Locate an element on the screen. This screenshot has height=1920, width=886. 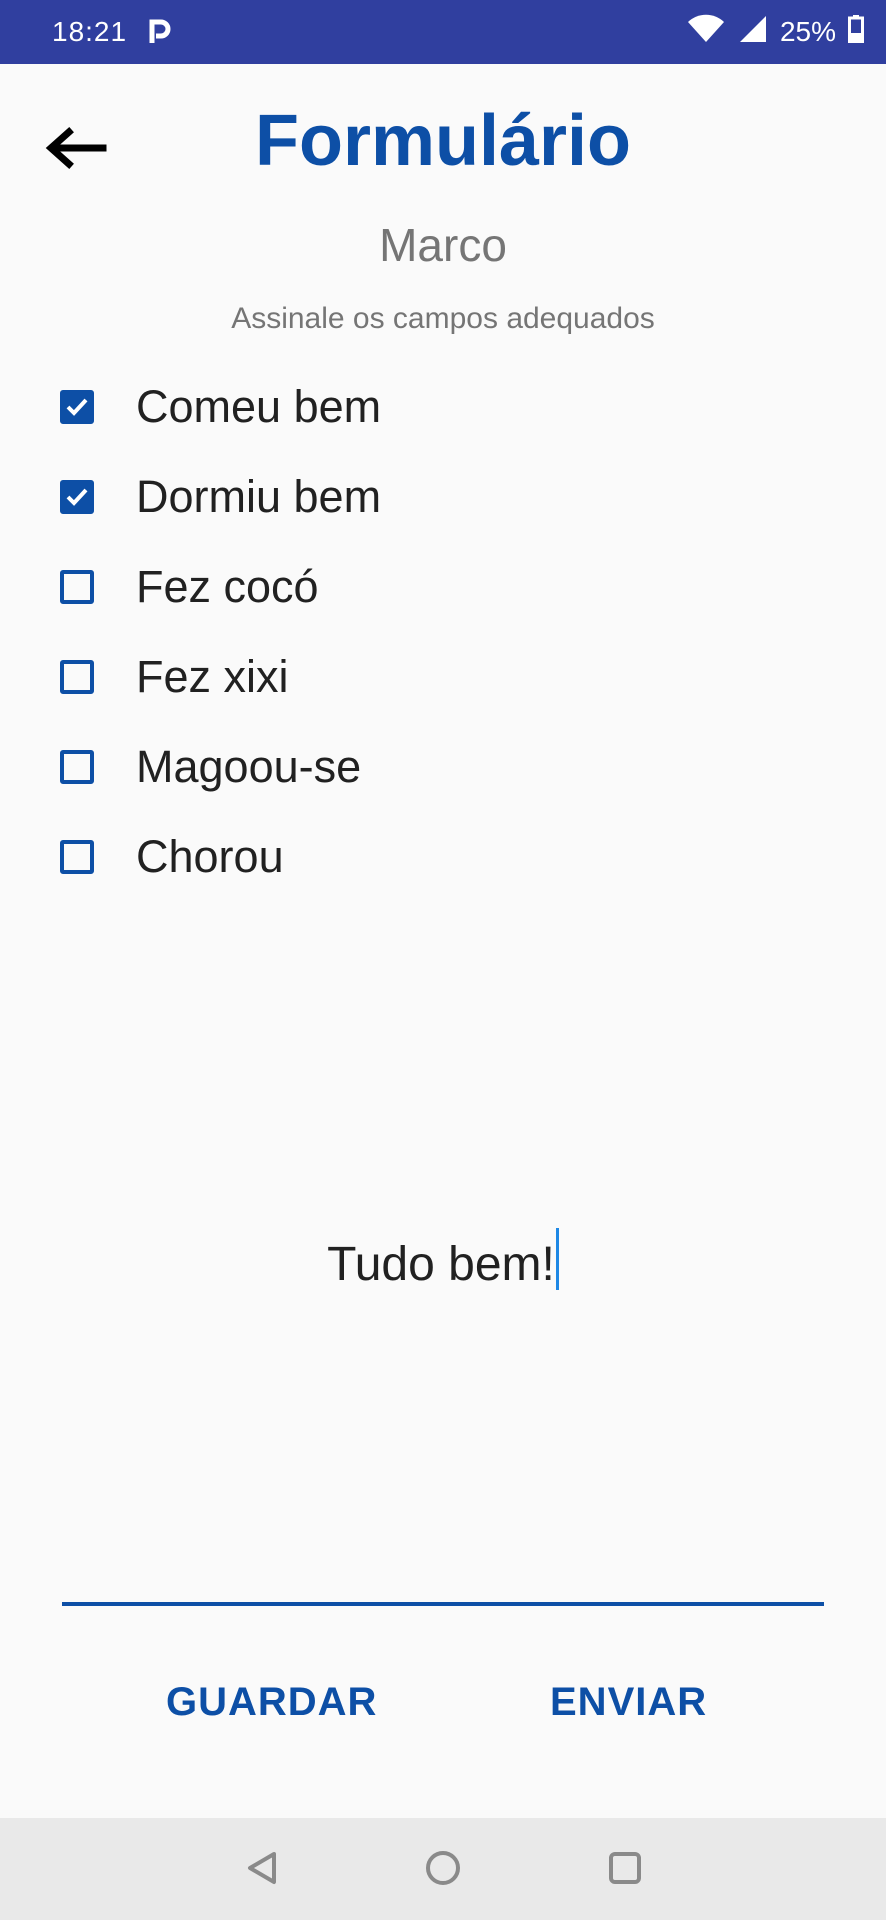
save-button: GUARDAR is located at coordinates (271, 1702).